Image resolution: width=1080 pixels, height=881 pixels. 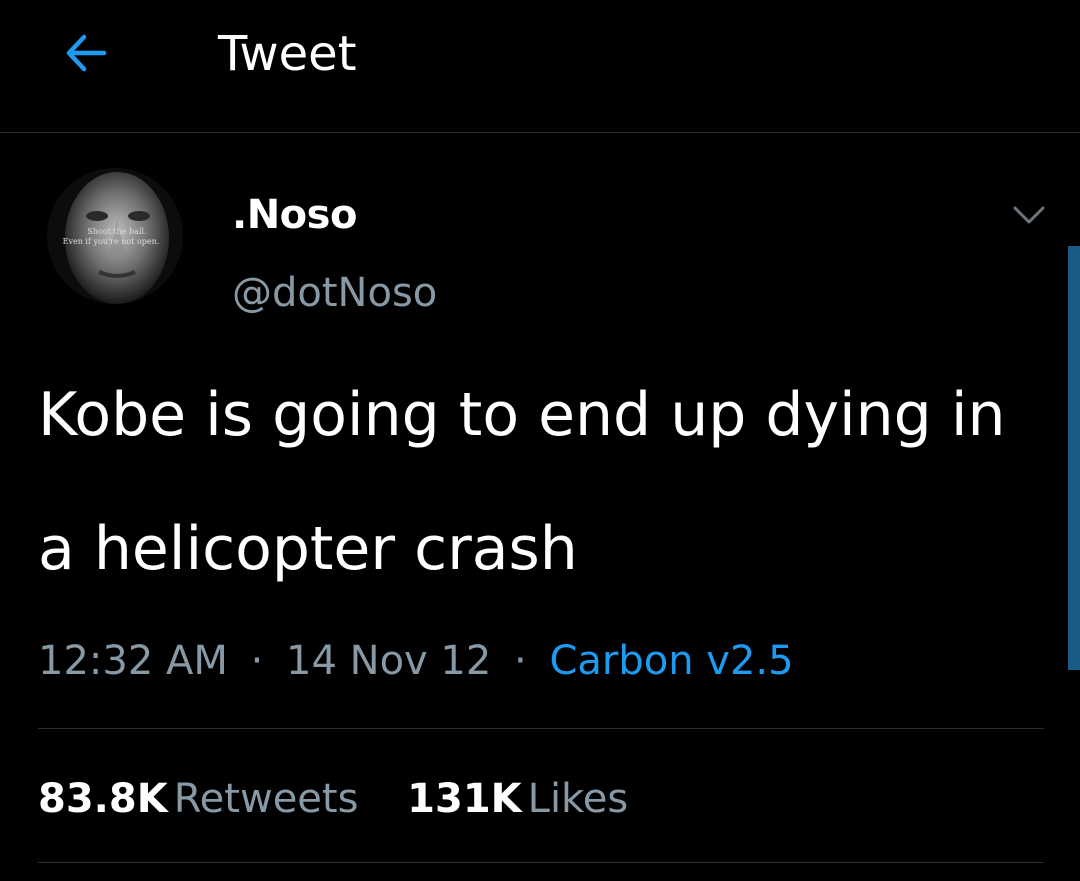 I want to click on retweets-label: Retweets, so click(x=266, y=799).